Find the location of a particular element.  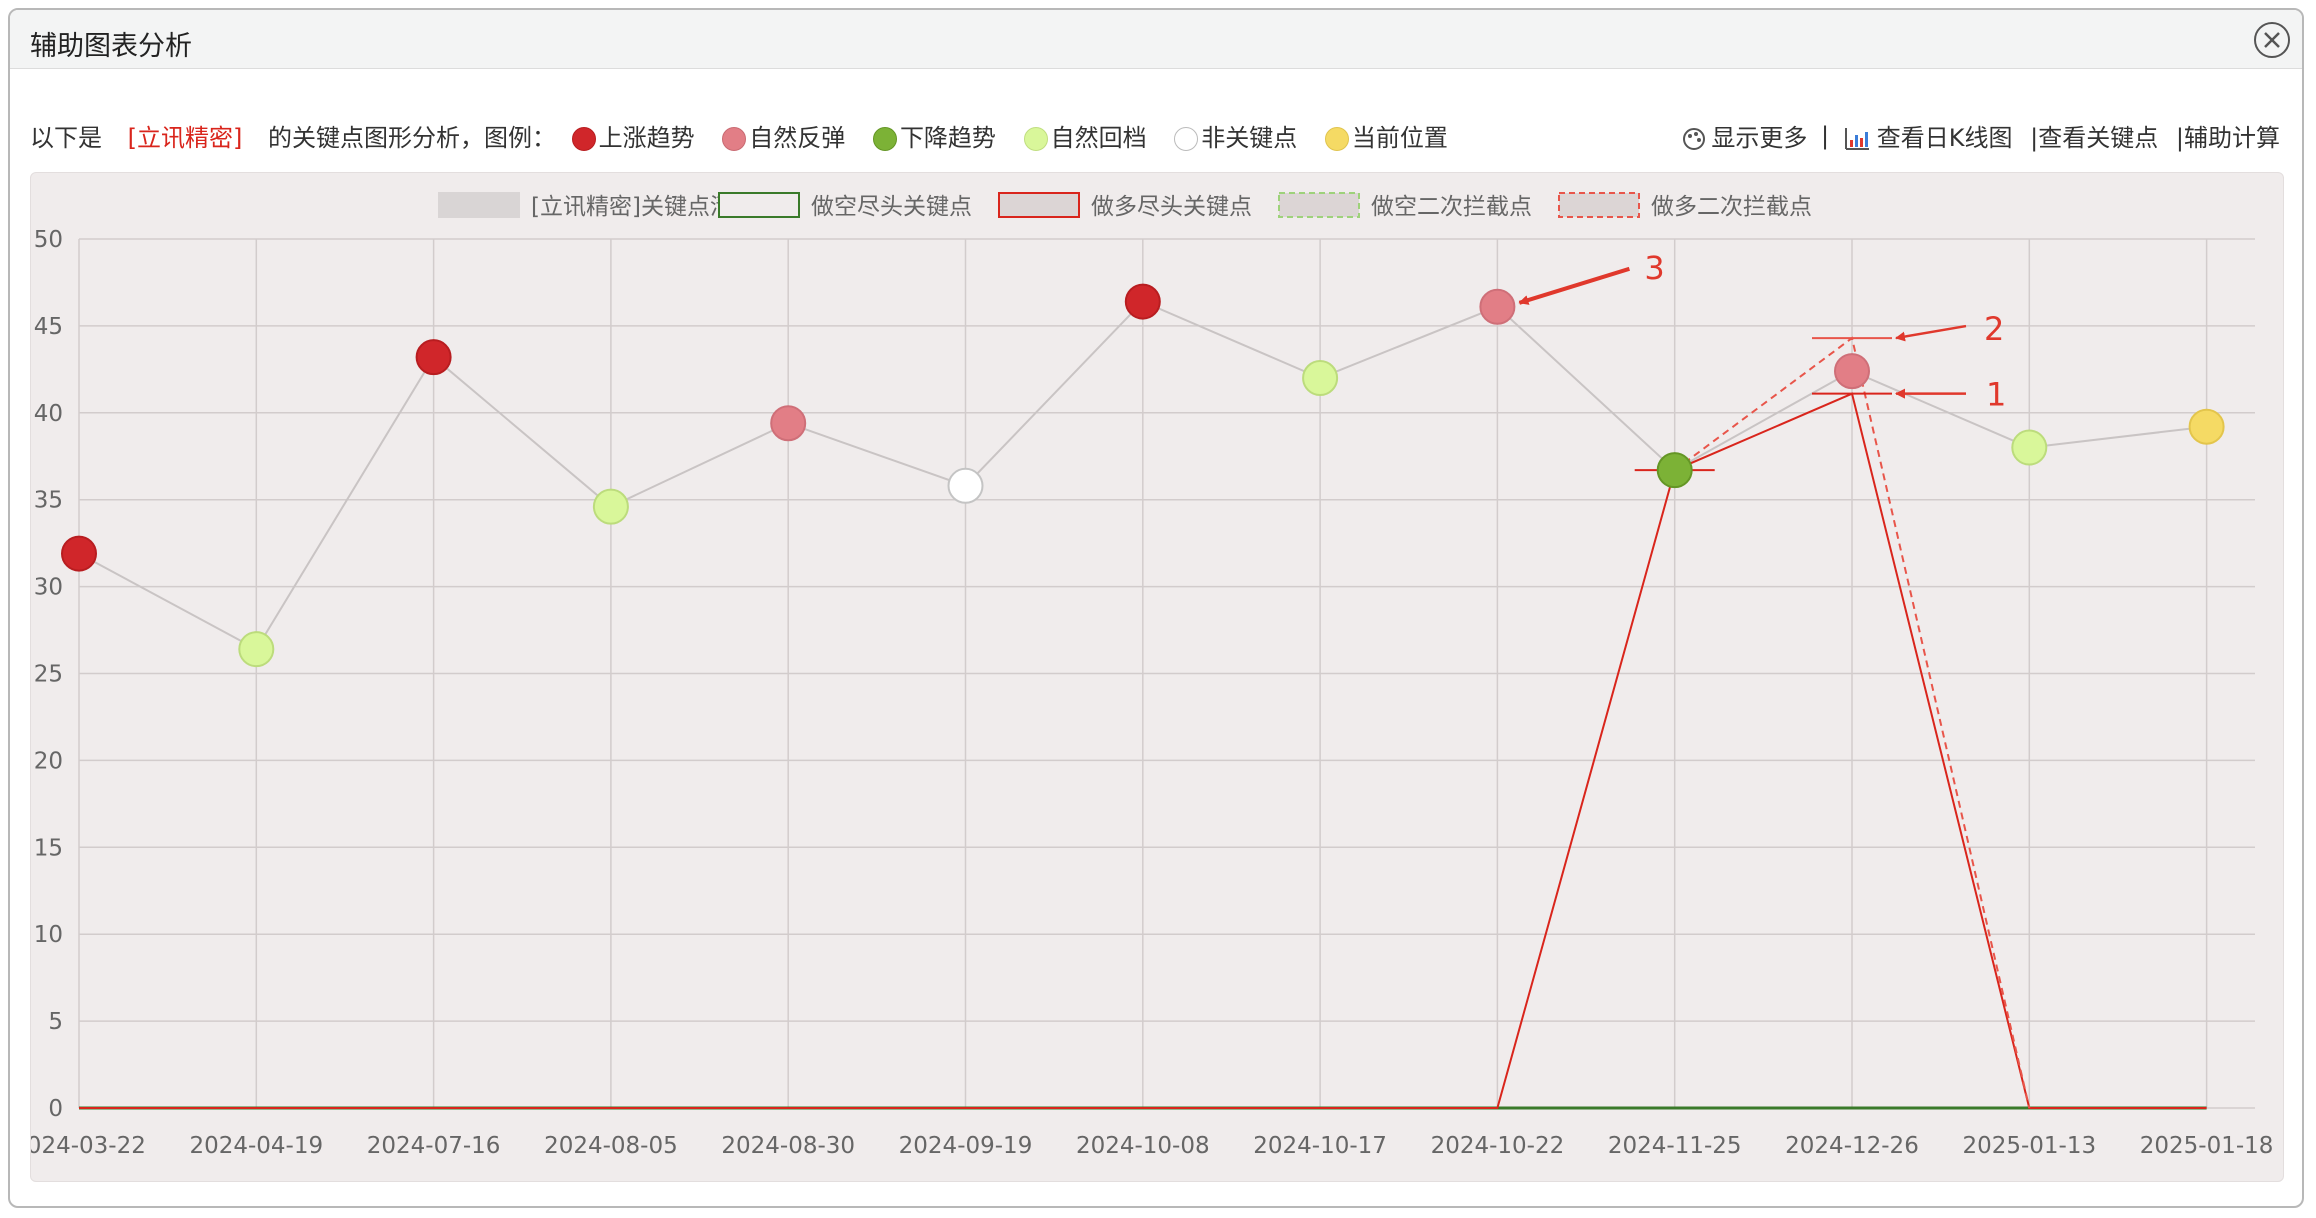

legend-item-label: 非关键点 is located at coordinates (1249, 138).